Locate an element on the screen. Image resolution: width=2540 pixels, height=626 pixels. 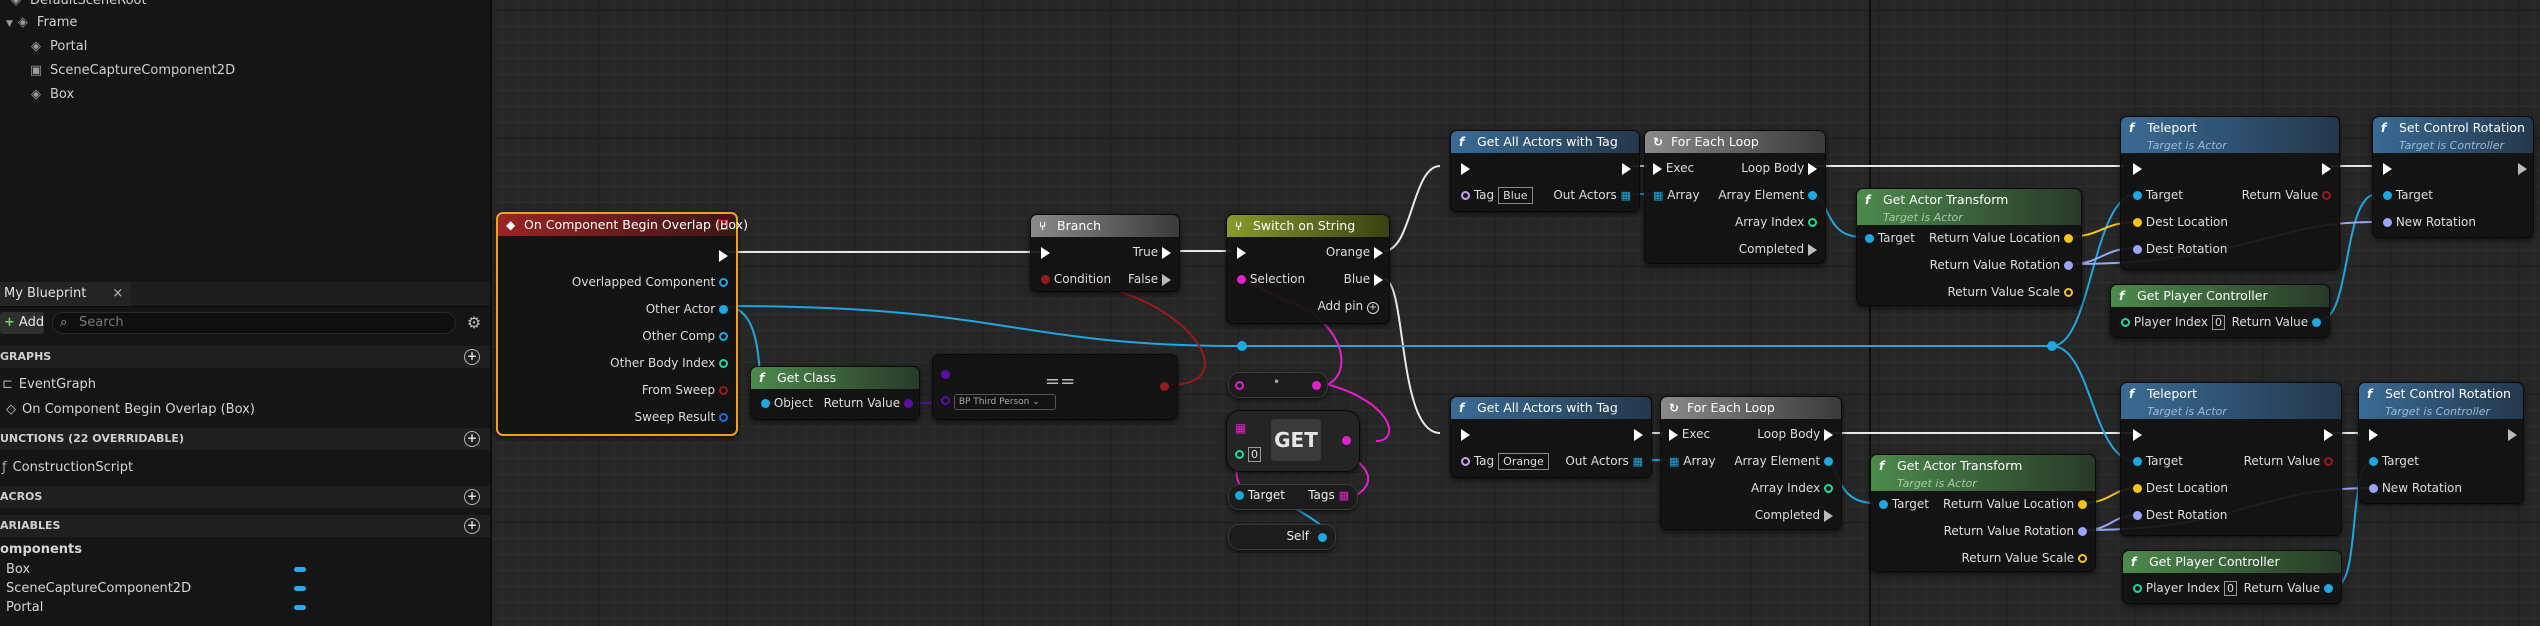
search-input: ⌕ Search is located at coordinates (254, 323).